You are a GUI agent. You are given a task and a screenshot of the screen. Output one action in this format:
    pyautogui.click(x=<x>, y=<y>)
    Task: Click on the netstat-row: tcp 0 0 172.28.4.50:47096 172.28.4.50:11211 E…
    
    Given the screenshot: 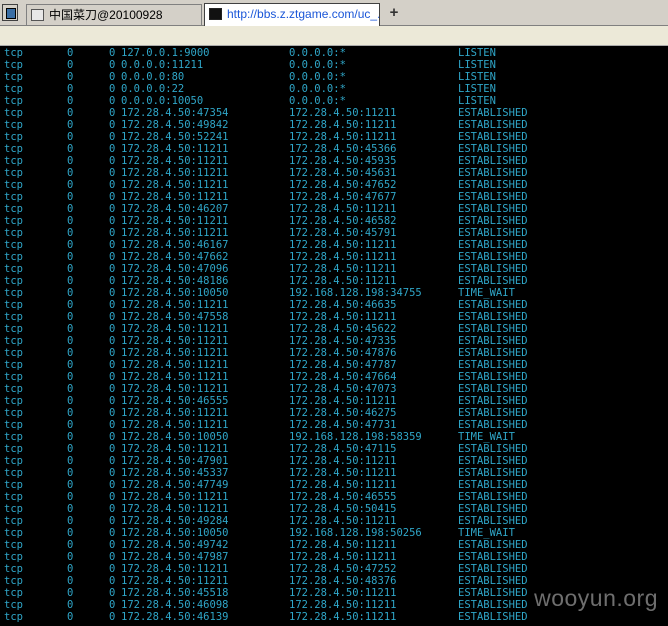 What is the action you would take?
    pyautogui.click(x=334, y=269)
    